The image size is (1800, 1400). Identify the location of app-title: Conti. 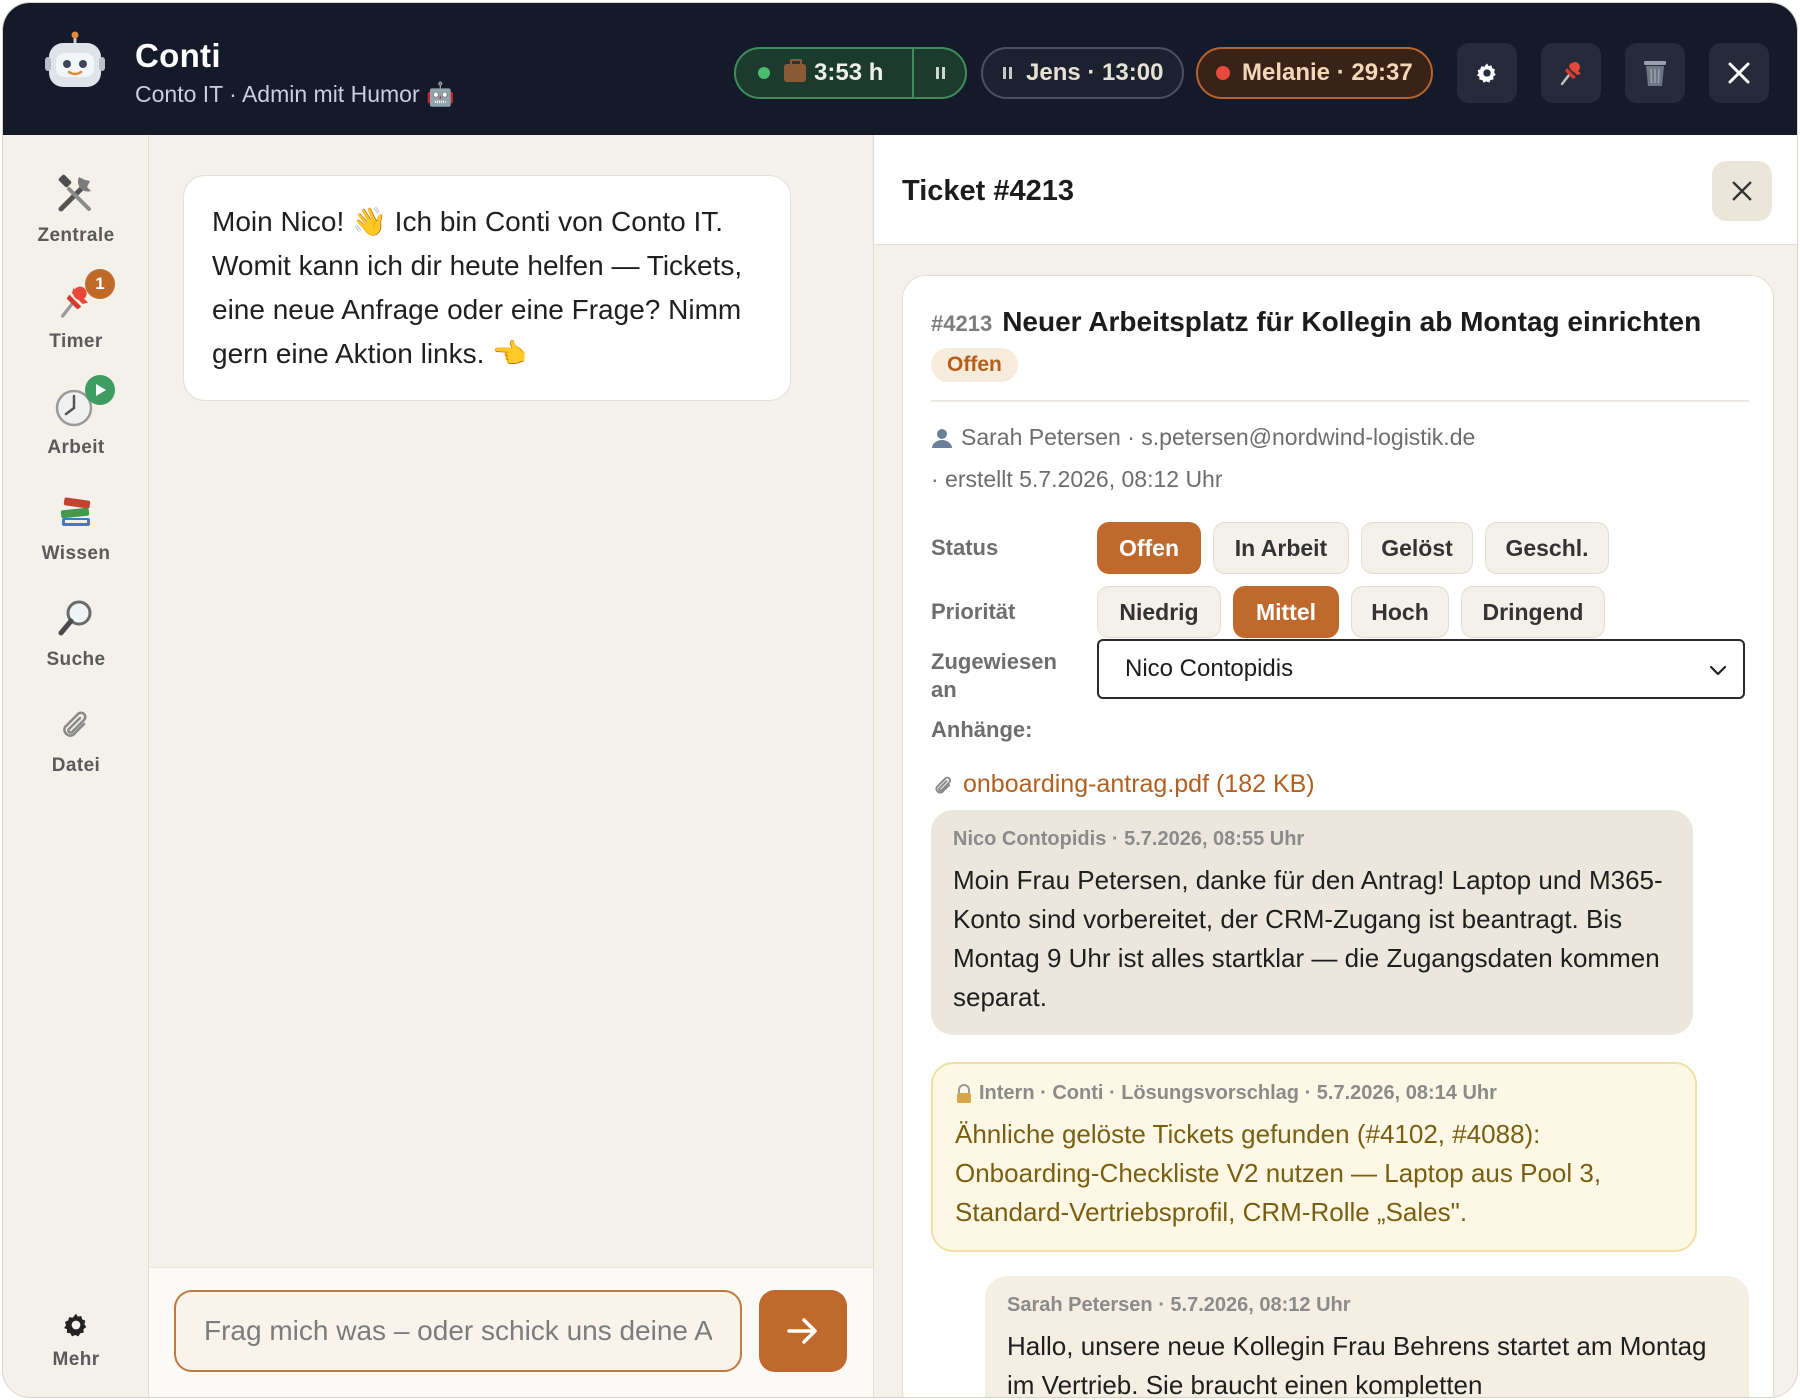
(178, 55).